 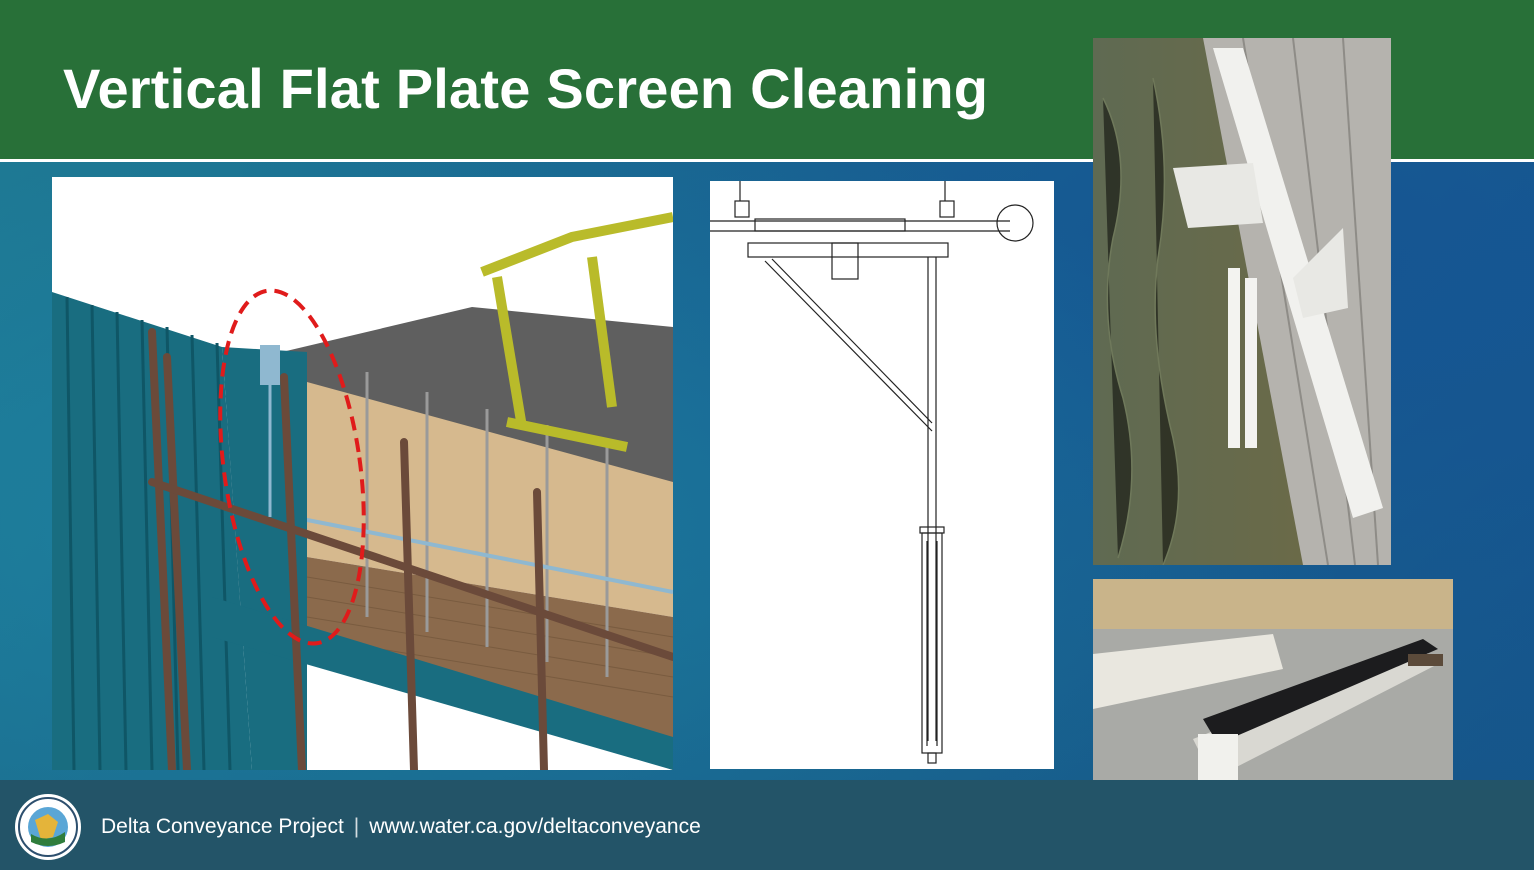 What do you see at coordinates (526, 88) in the screenshot?
I see `slide-title: Vertical Flat Plate Screen Cleaning` at bounding box center [526, 88].